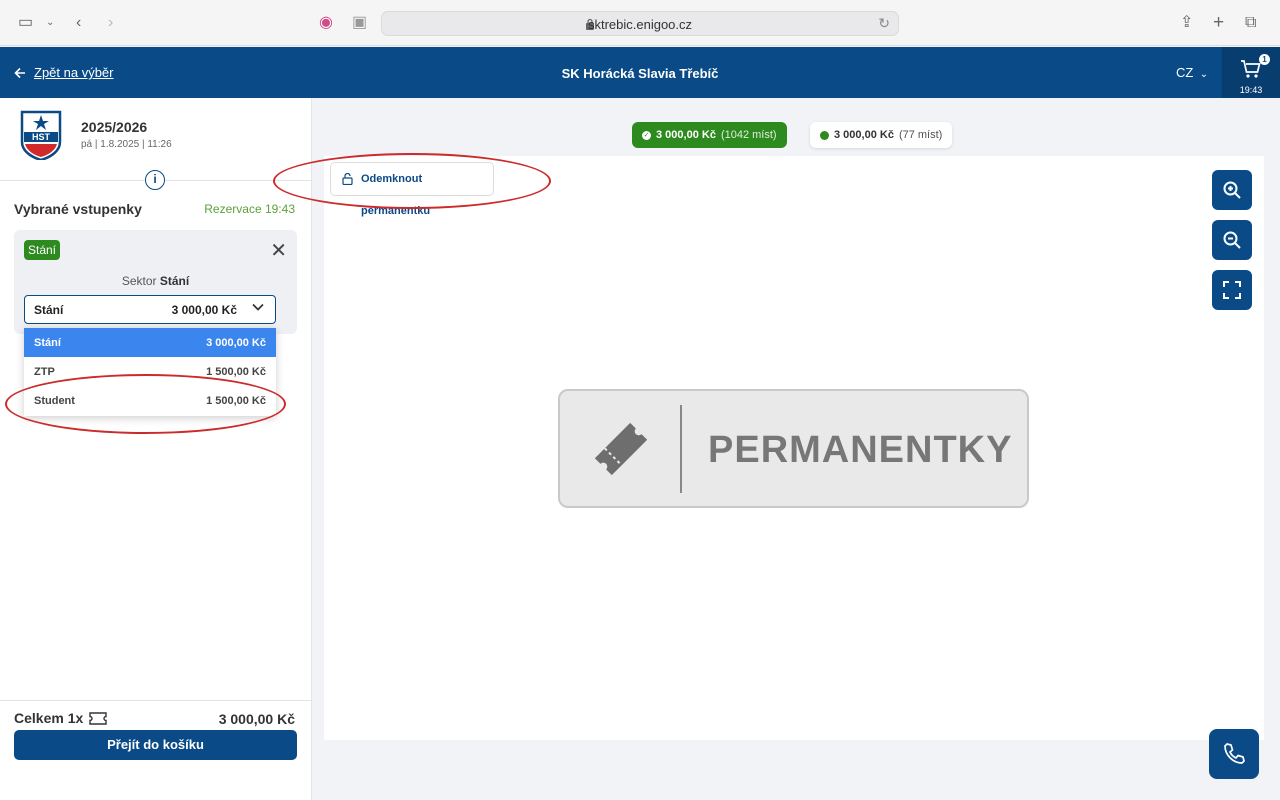  Describe the element at coordinates (49, 310) in the screenshot. I see `selected-option-name: Stání` at that location.